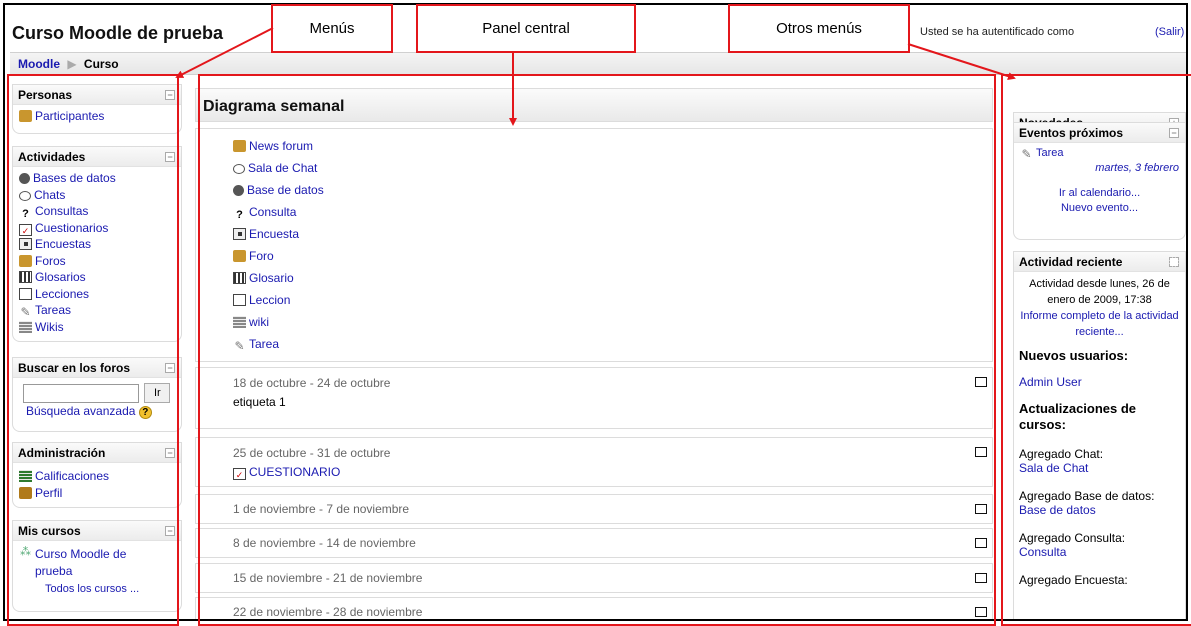 The height and width of the screenshot is (626, 1191). I want to click on activity-link: Glosario, so click(271, 278).